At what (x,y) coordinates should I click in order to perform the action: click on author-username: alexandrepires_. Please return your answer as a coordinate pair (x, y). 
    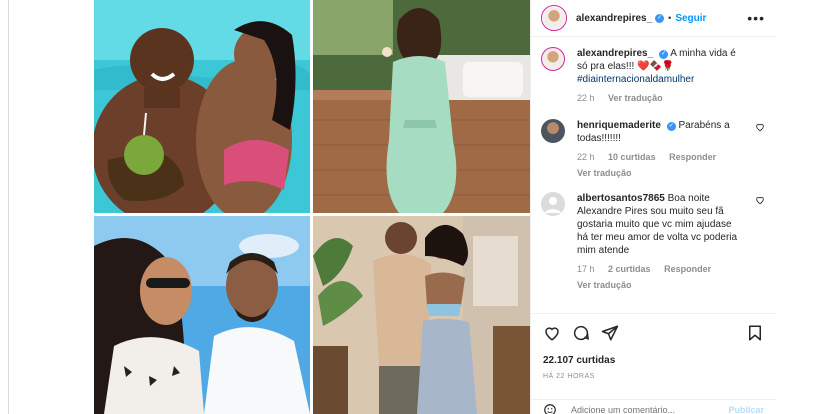
    Looking at the image, I should click on (614, 18).